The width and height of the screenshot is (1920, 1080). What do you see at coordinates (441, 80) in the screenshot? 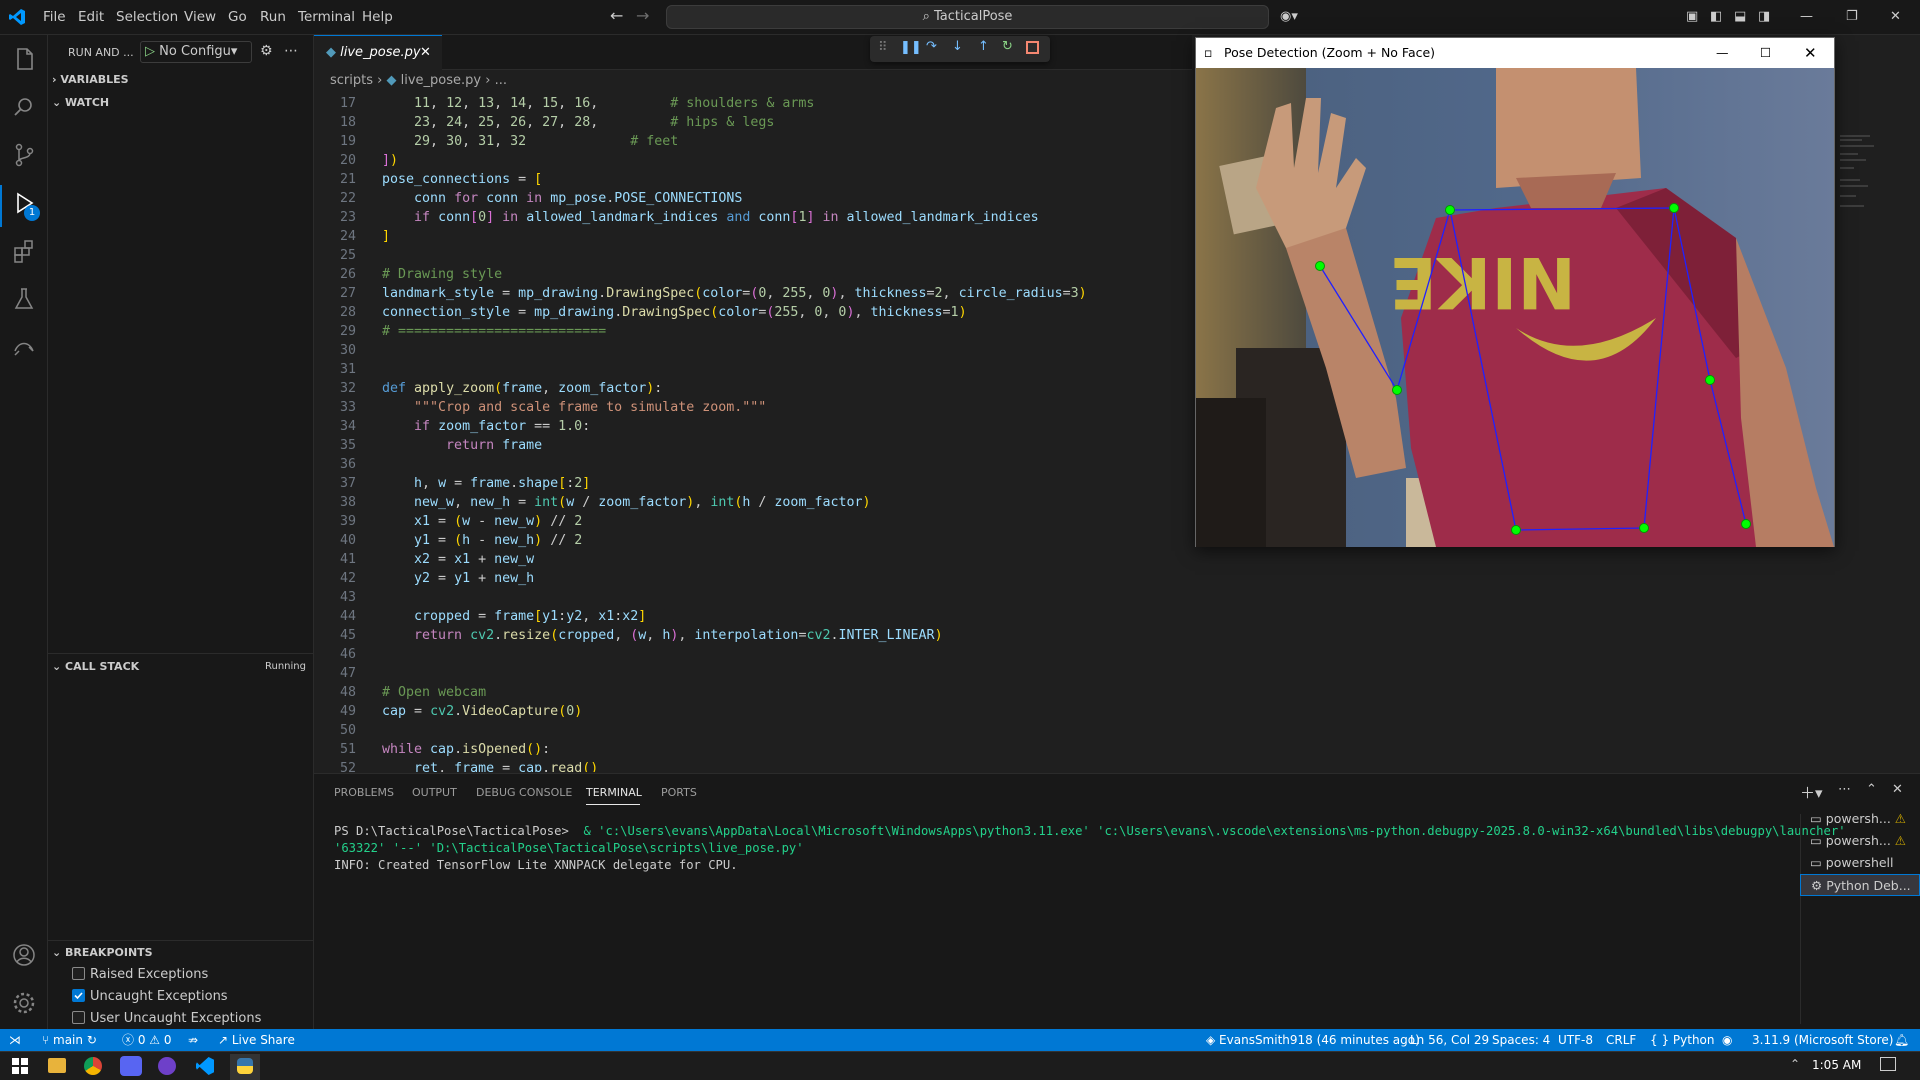
I see `breadcrumb-file: live_pose.py` at bounding box center [441, 80].